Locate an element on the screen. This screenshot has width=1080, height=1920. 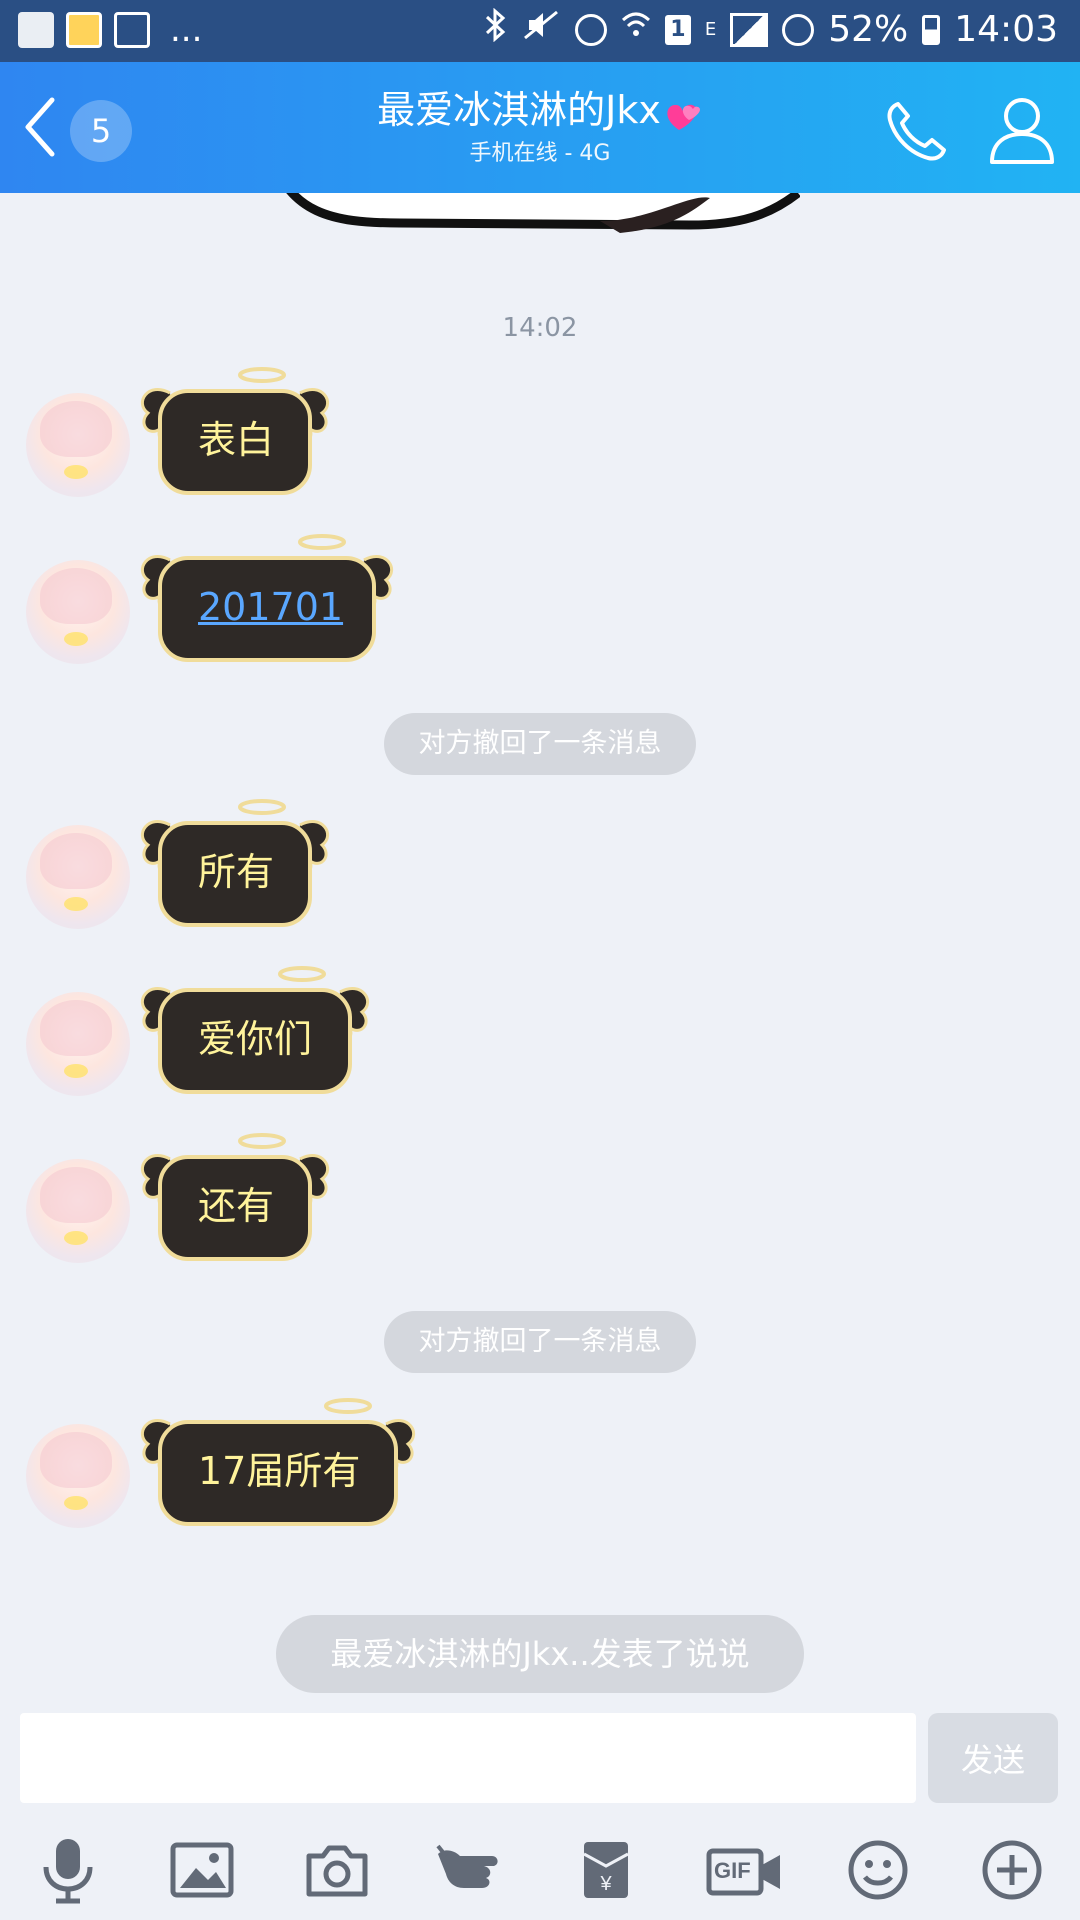
call-button is located at coordinates (916, 132).